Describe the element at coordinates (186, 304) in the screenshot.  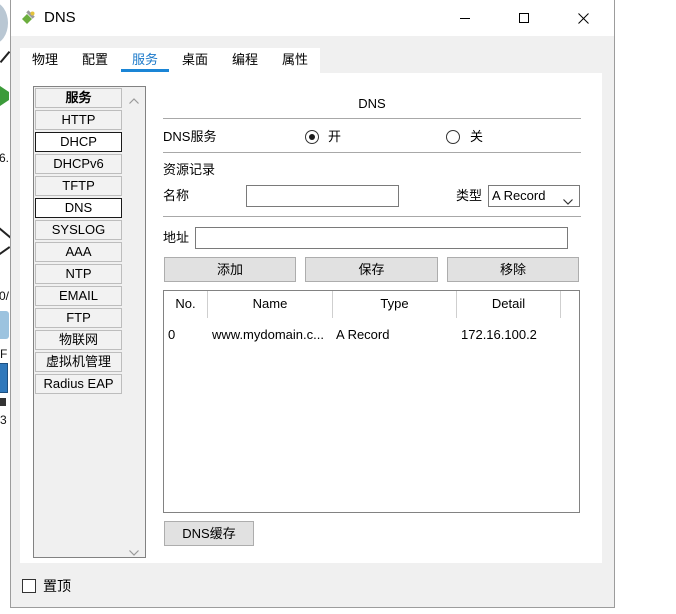
I see `column-header-no: No.` at that location.